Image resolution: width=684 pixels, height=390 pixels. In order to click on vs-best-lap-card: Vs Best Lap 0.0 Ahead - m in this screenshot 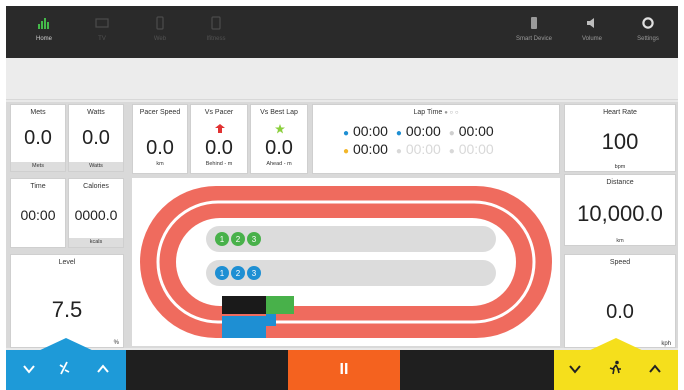, I will do `click(279, 139)`.